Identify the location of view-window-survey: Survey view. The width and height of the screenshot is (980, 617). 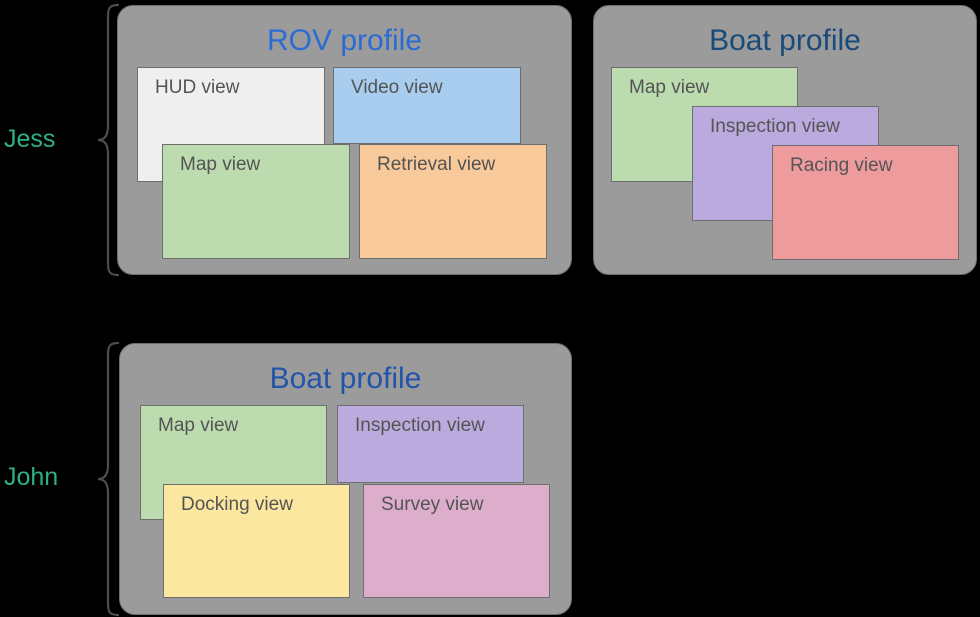
(456, 541).